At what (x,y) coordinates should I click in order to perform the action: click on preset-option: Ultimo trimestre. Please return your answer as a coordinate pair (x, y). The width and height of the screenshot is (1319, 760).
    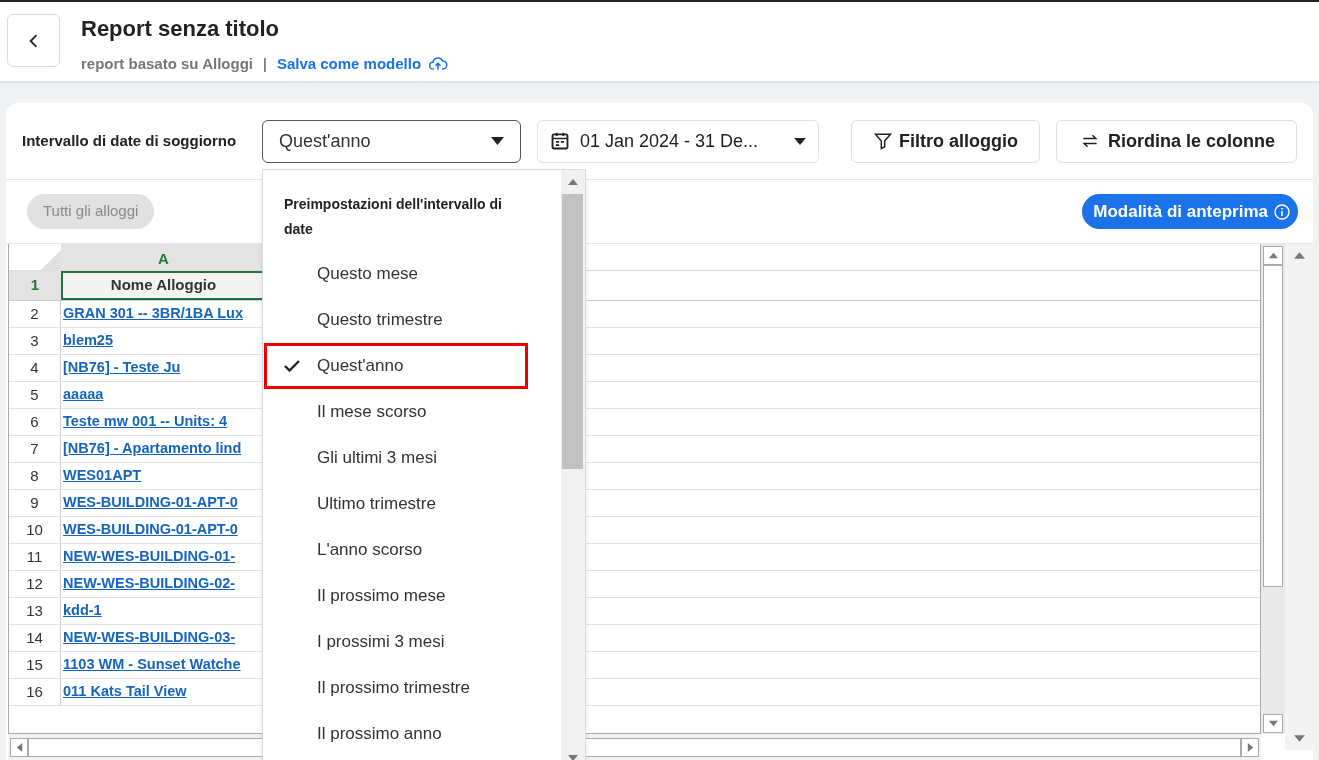
    Looking at the image, I should click on (395, 503).